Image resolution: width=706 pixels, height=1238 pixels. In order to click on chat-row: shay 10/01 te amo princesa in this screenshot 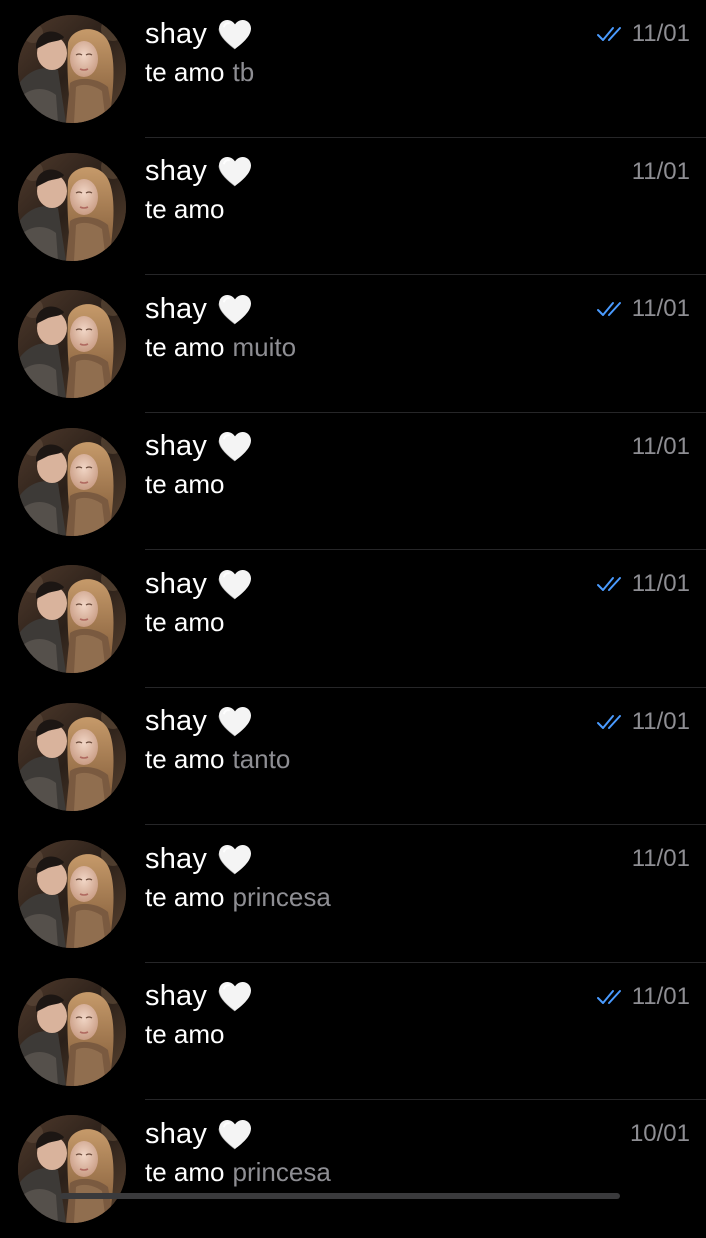, I will do `click(353, 1169)`.